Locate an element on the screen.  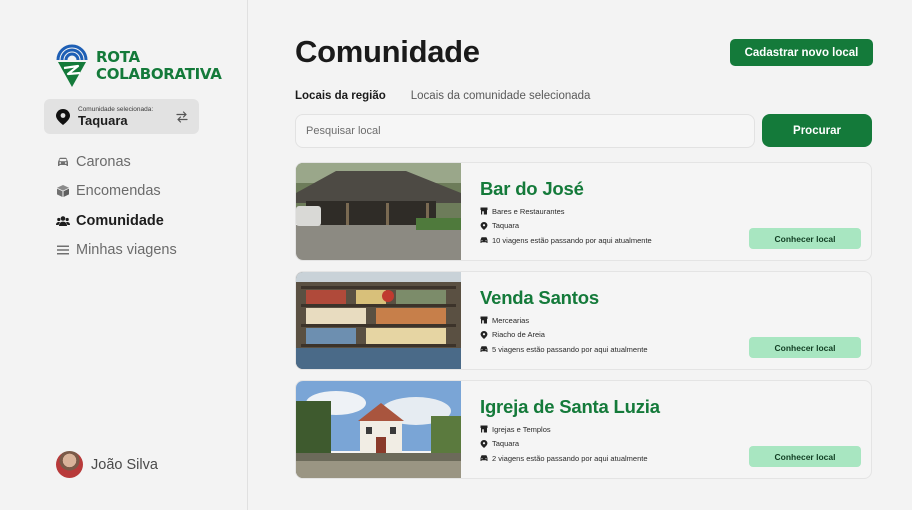
nav-item-caronas: Caronas is located at coordinates (116, 162).